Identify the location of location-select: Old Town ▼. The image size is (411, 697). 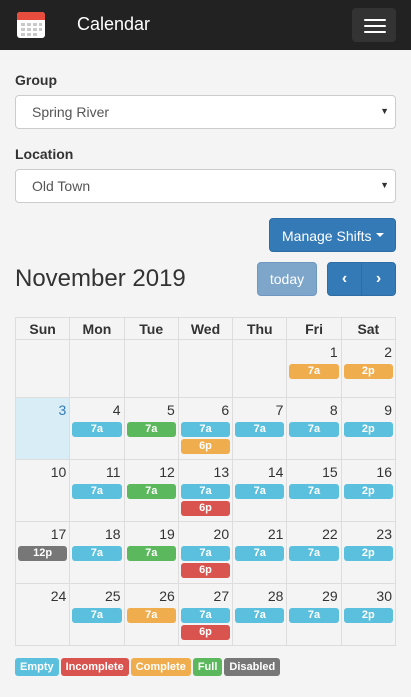
(205, 186).